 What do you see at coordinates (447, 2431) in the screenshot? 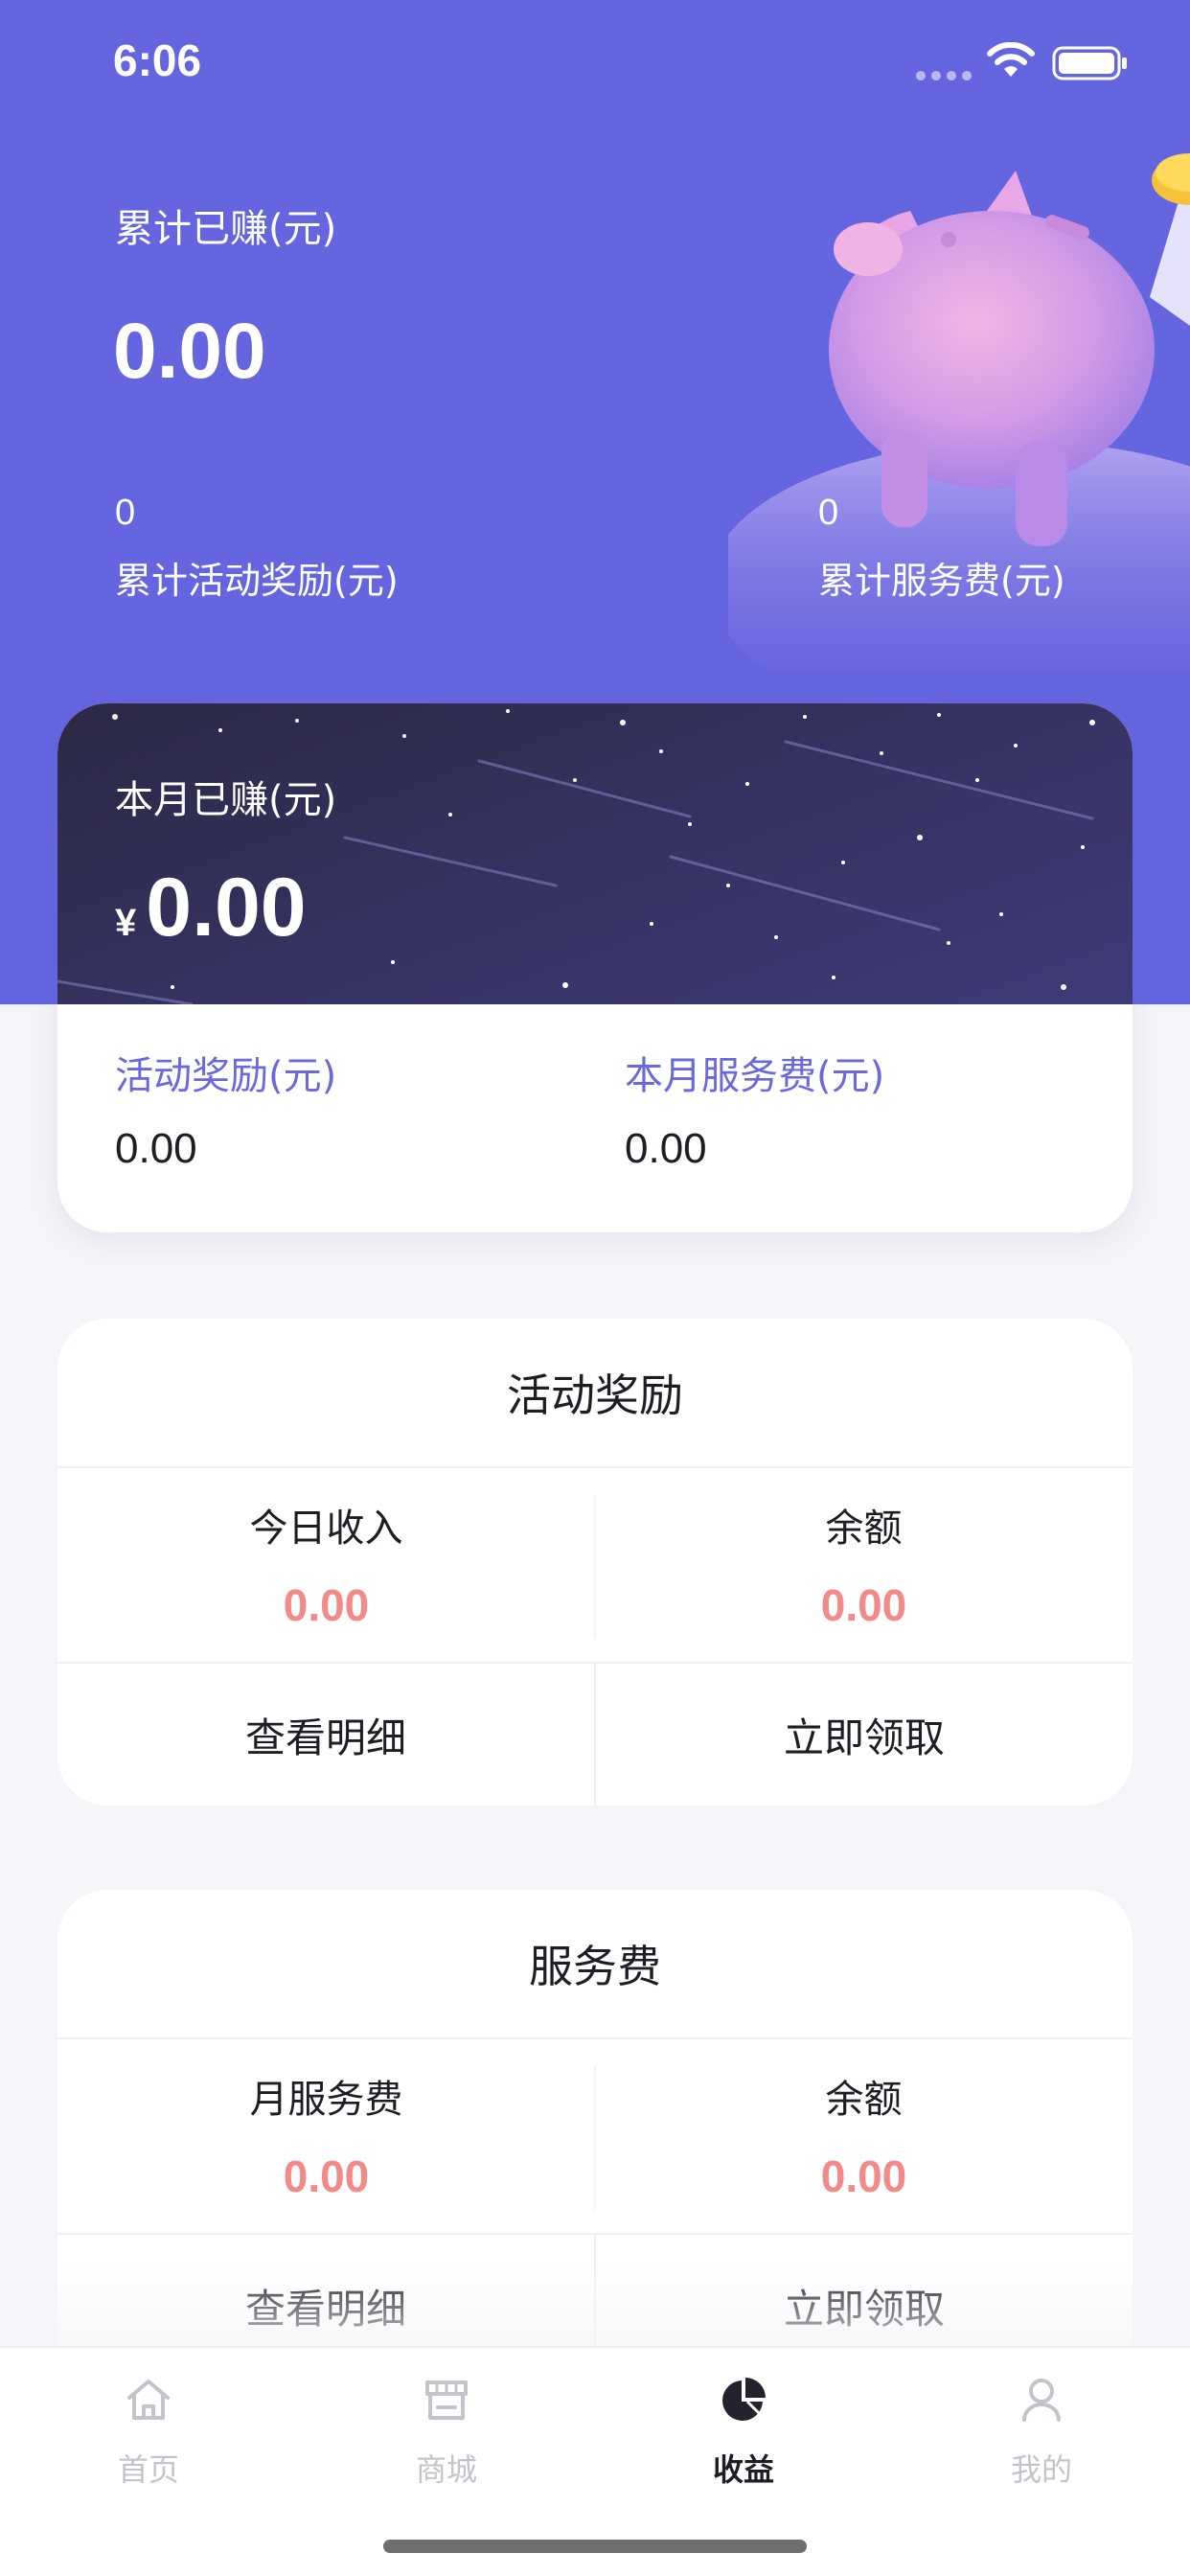
I see `tab-store: 商城` at bounding box center [447, 2431].